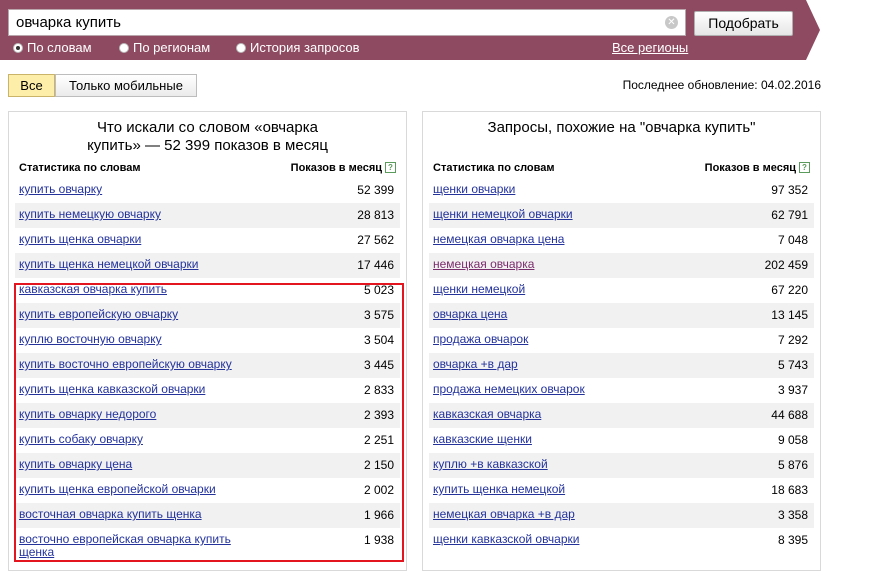 The height and width of the screenshot is (571, 878). Describe the element at coordinates (375, 215) in the screenshot. I see `impressions-count: 28 813` at that location.